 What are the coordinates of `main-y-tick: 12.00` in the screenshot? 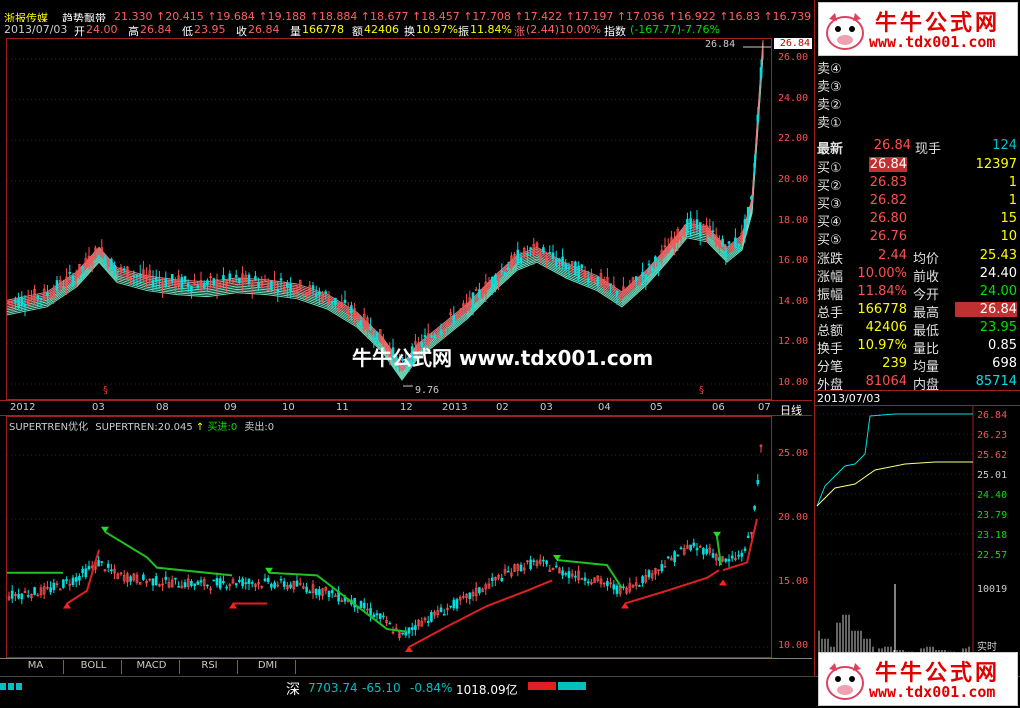 It's located at (793, 342).